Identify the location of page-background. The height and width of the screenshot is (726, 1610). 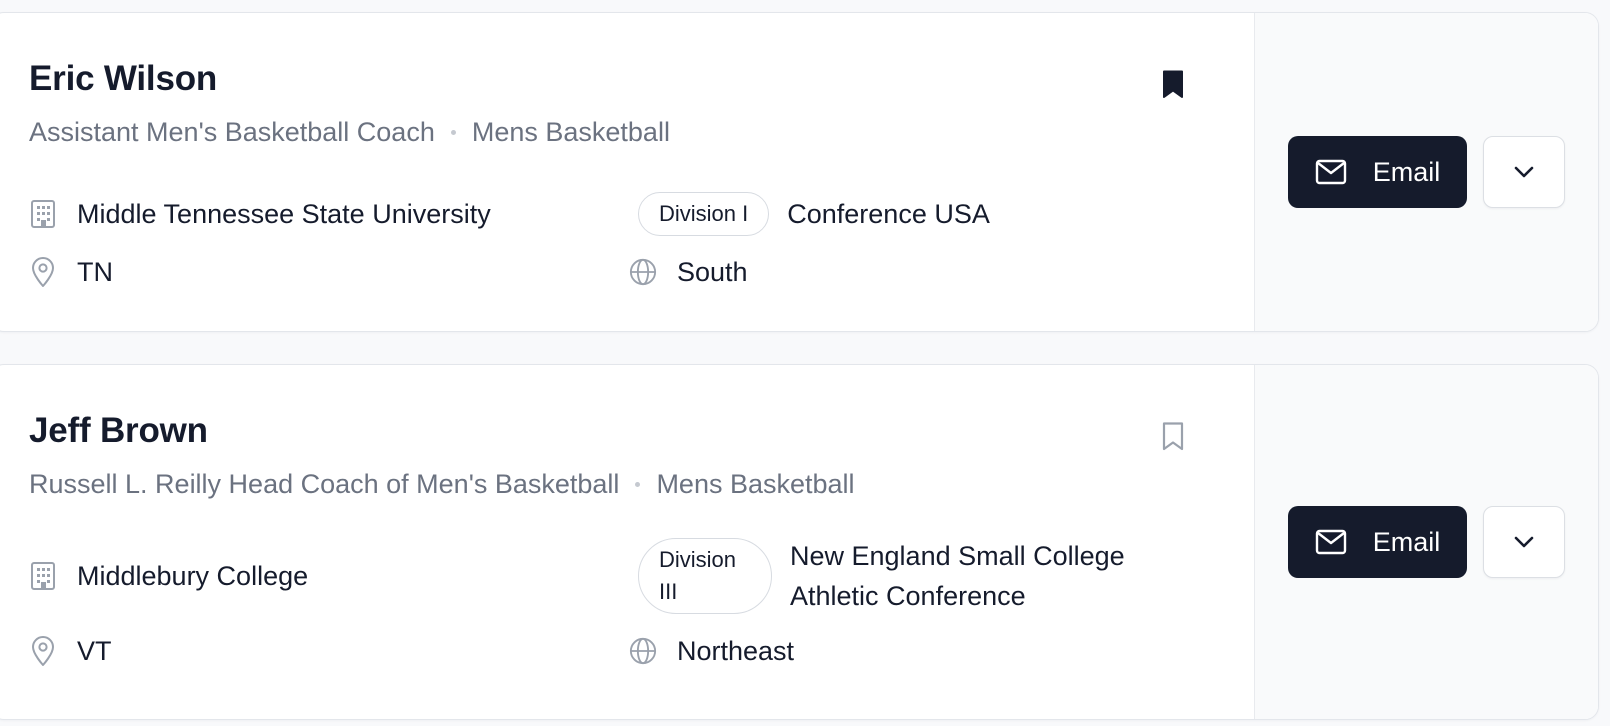
(805, 6).